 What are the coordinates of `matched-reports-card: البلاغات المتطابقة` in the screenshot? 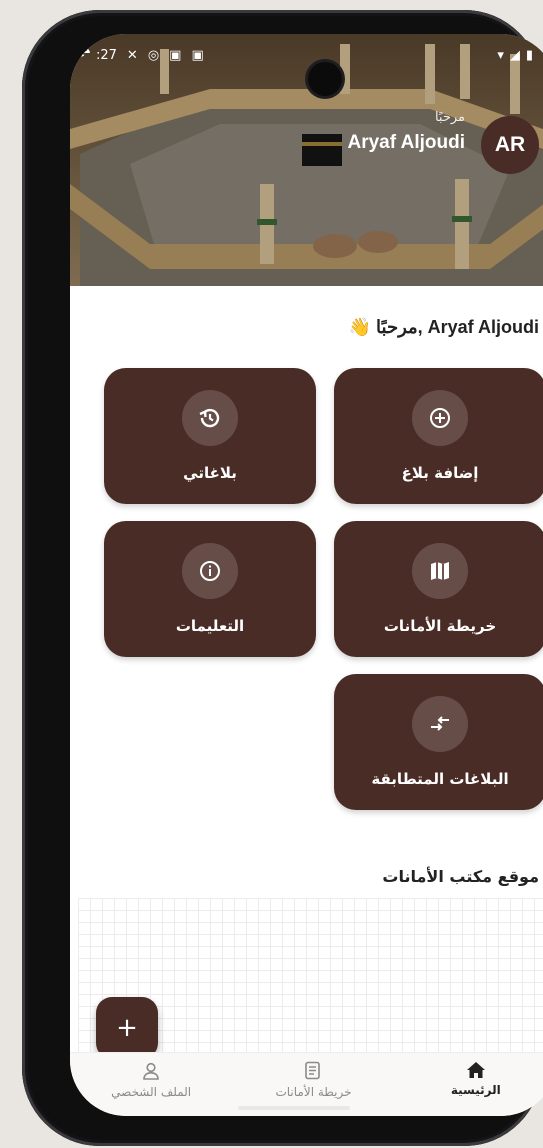 It's located at (438, 742).